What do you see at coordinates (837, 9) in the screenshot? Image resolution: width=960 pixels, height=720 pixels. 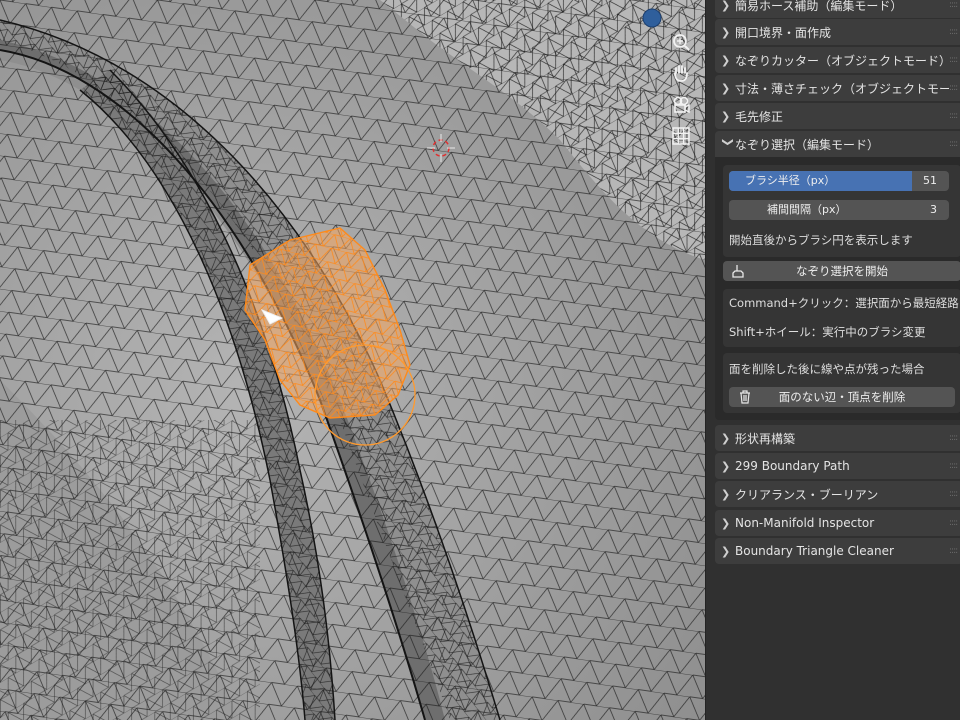 I see `panel-hose-assist: ❯ 簡易ホース補助（編集モード） ::::` at bounding box center [837, 9].